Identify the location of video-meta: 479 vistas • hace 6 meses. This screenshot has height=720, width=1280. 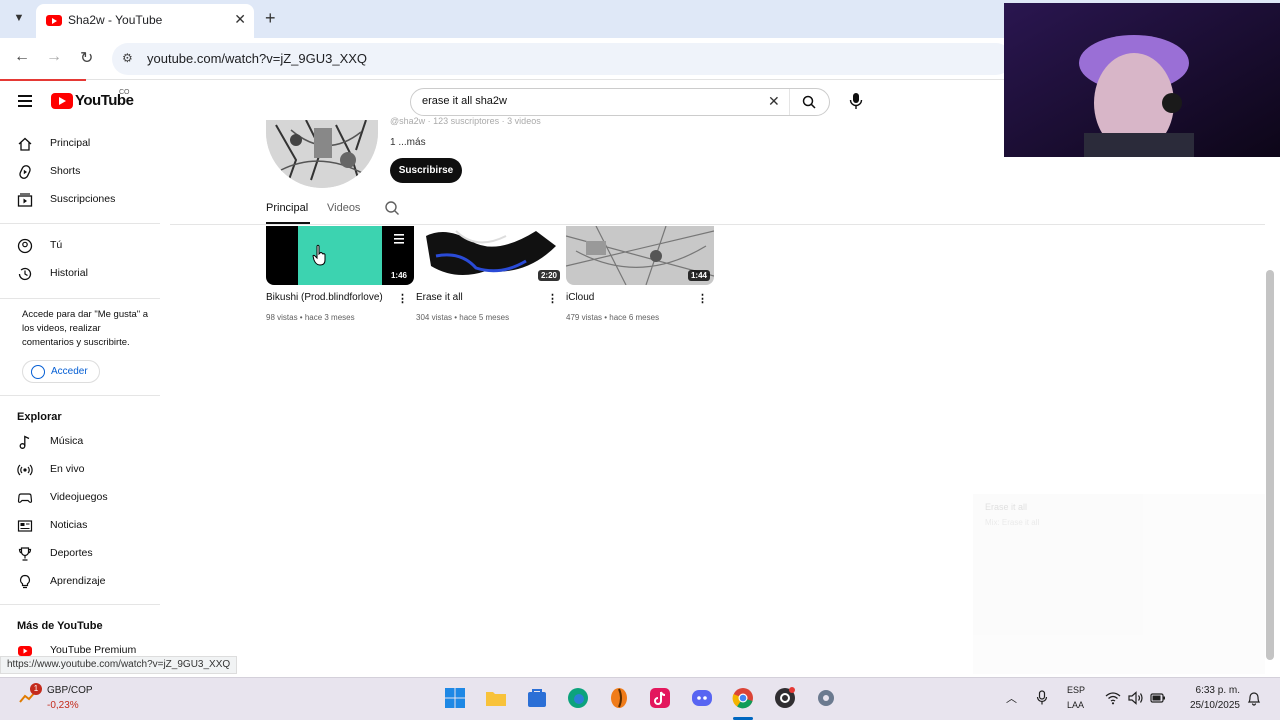
(613, 317).